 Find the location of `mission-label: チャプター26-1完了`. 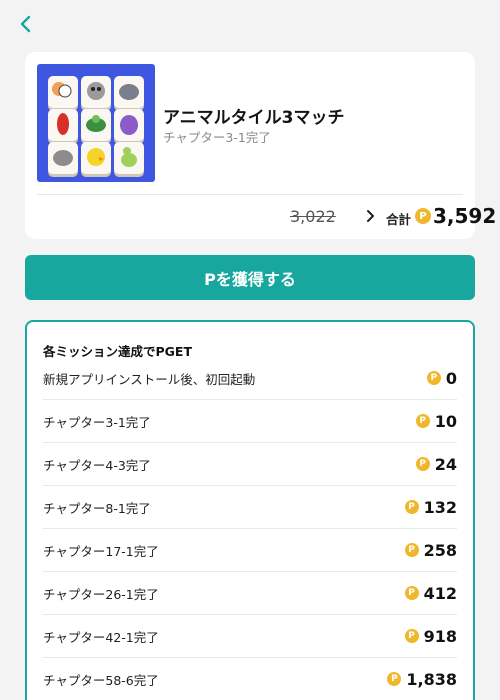

mission-label: チャプター26-1完了 is located at coordinates (101, 594).